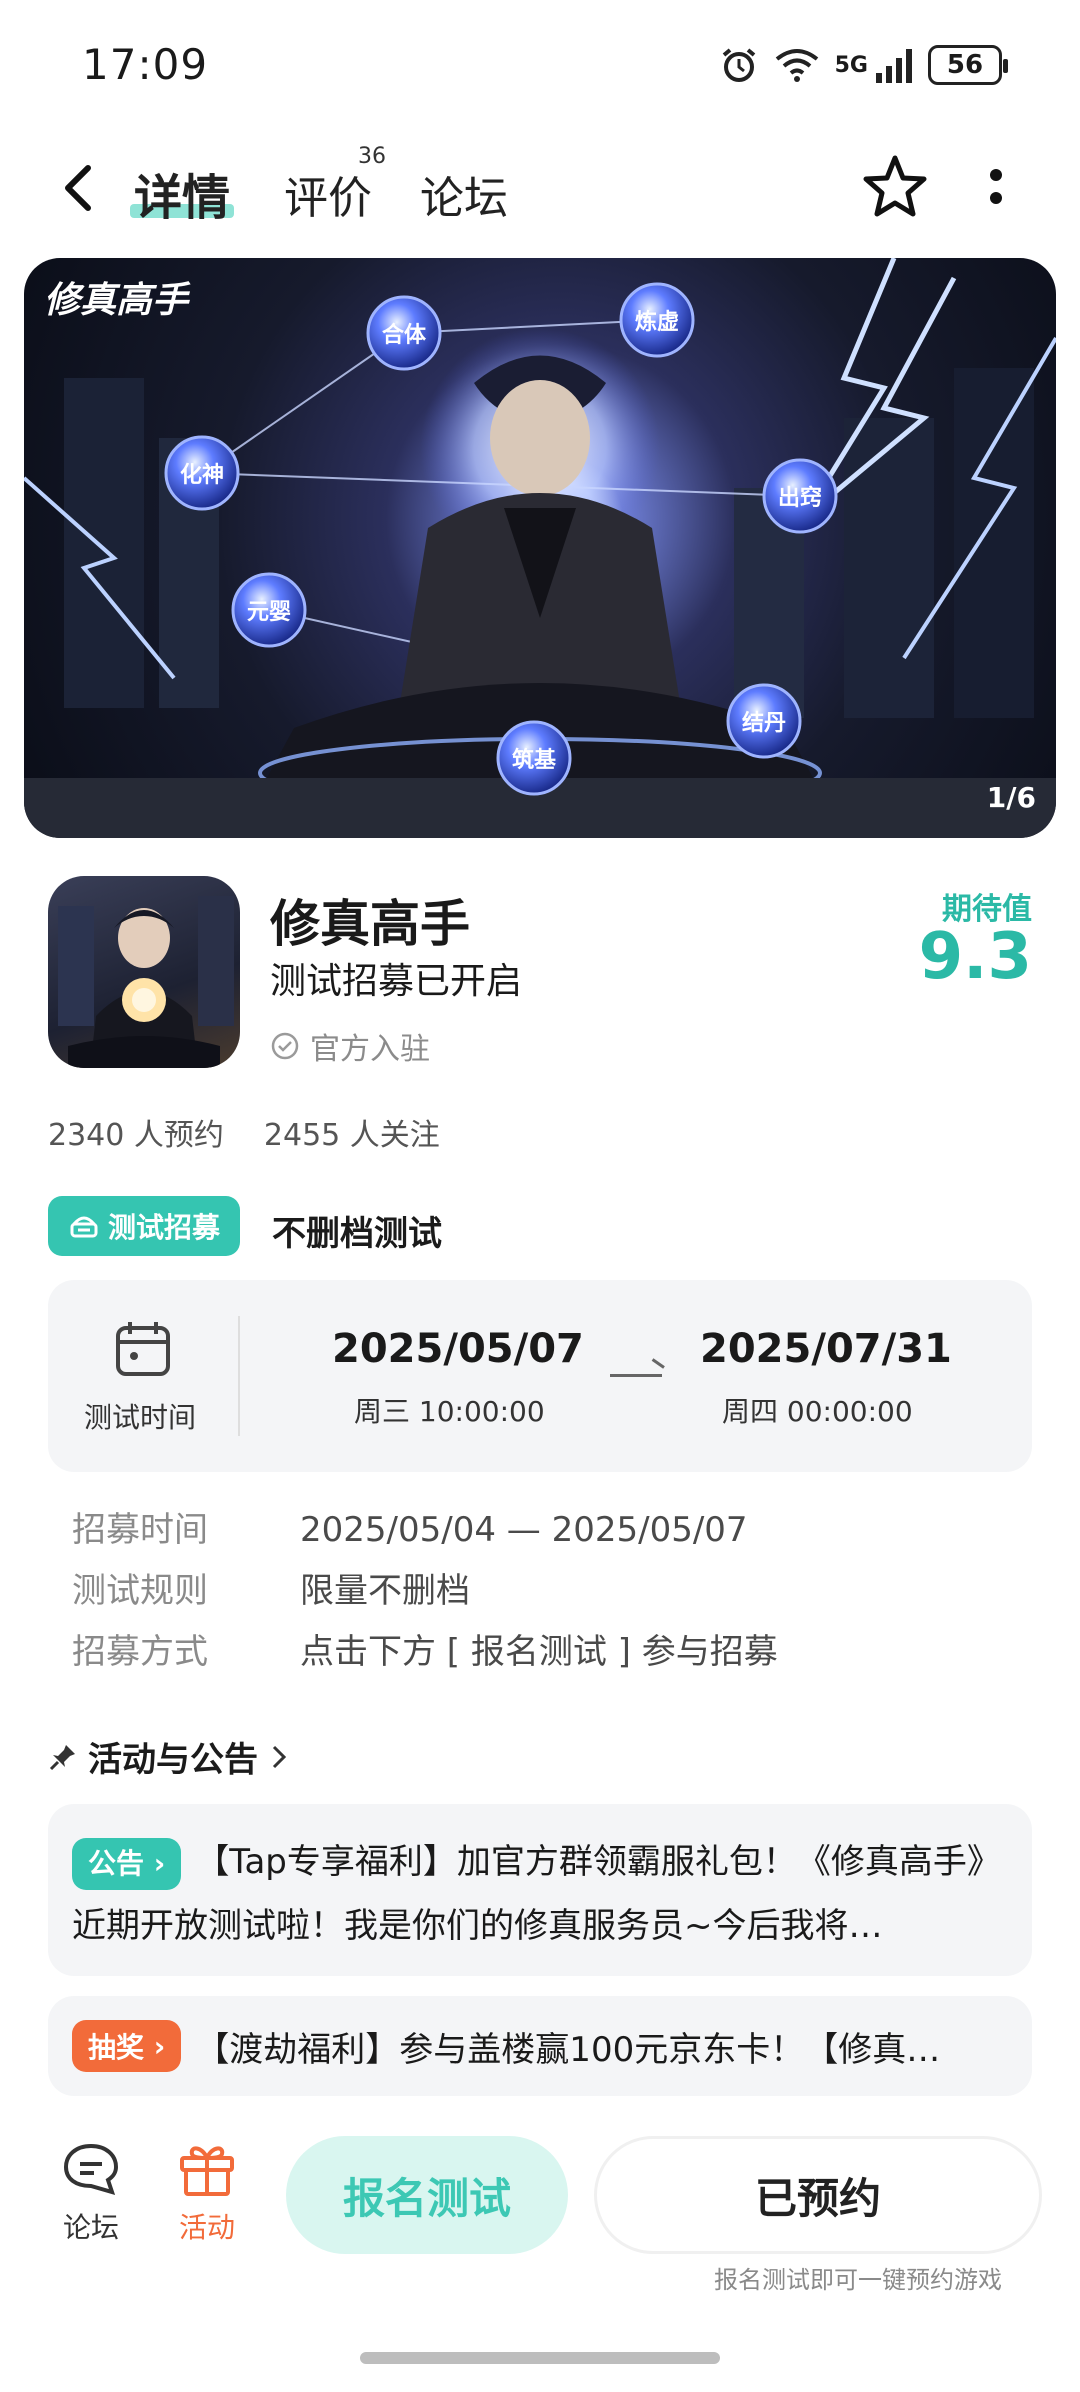 Image resolution: width=1080 pixels, height=2392 pixels. Describe the element at coordinates (534, 760) in the screenshot. I see `orb-label: 筑基` at that location.